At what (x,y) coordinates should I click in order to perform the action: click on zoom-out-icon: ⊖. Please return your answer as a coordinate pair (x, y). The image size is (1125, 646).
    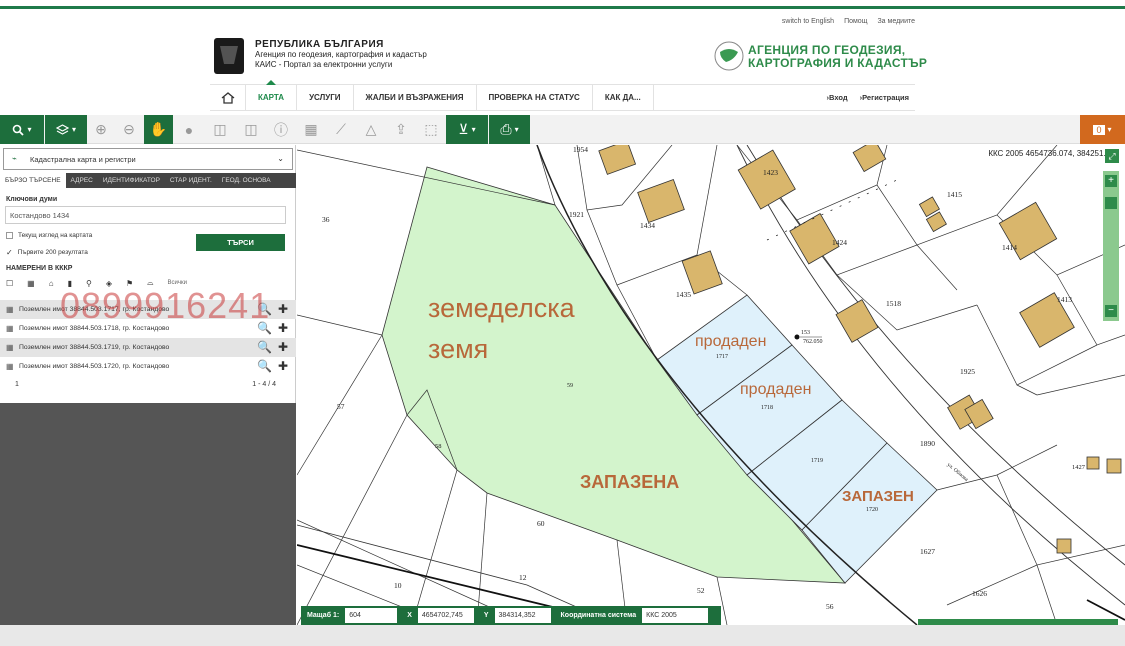
    Looking at the image, I should click on (129, 129).